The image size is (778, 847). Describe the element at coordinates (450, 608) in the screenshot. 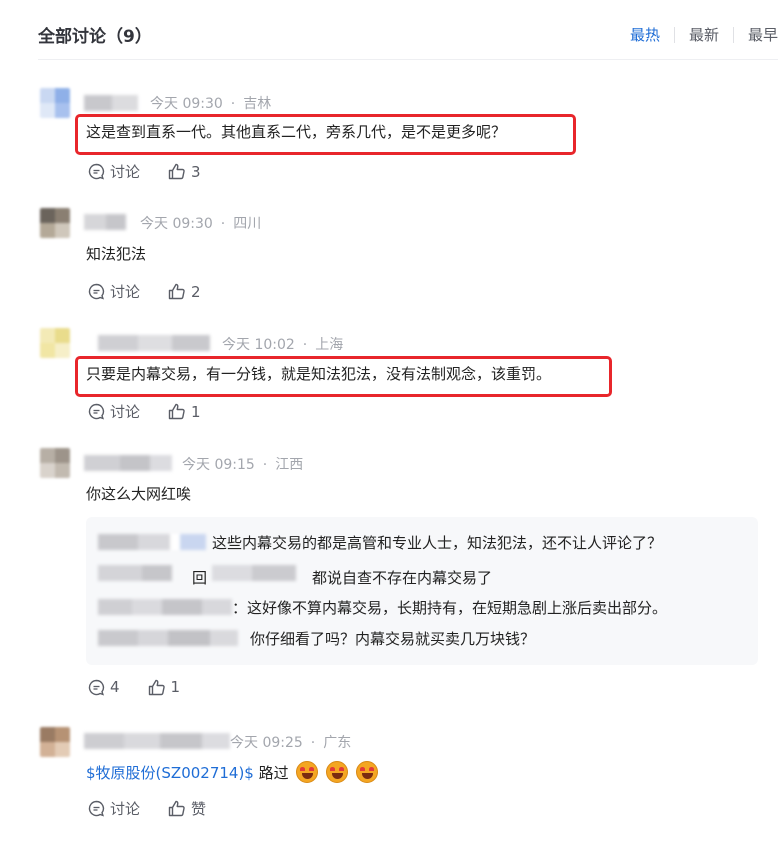

I see `reply-text: ：这好像不算内幕交易，长期持有，在短期急剧上涨后卖出部分。` at that location.